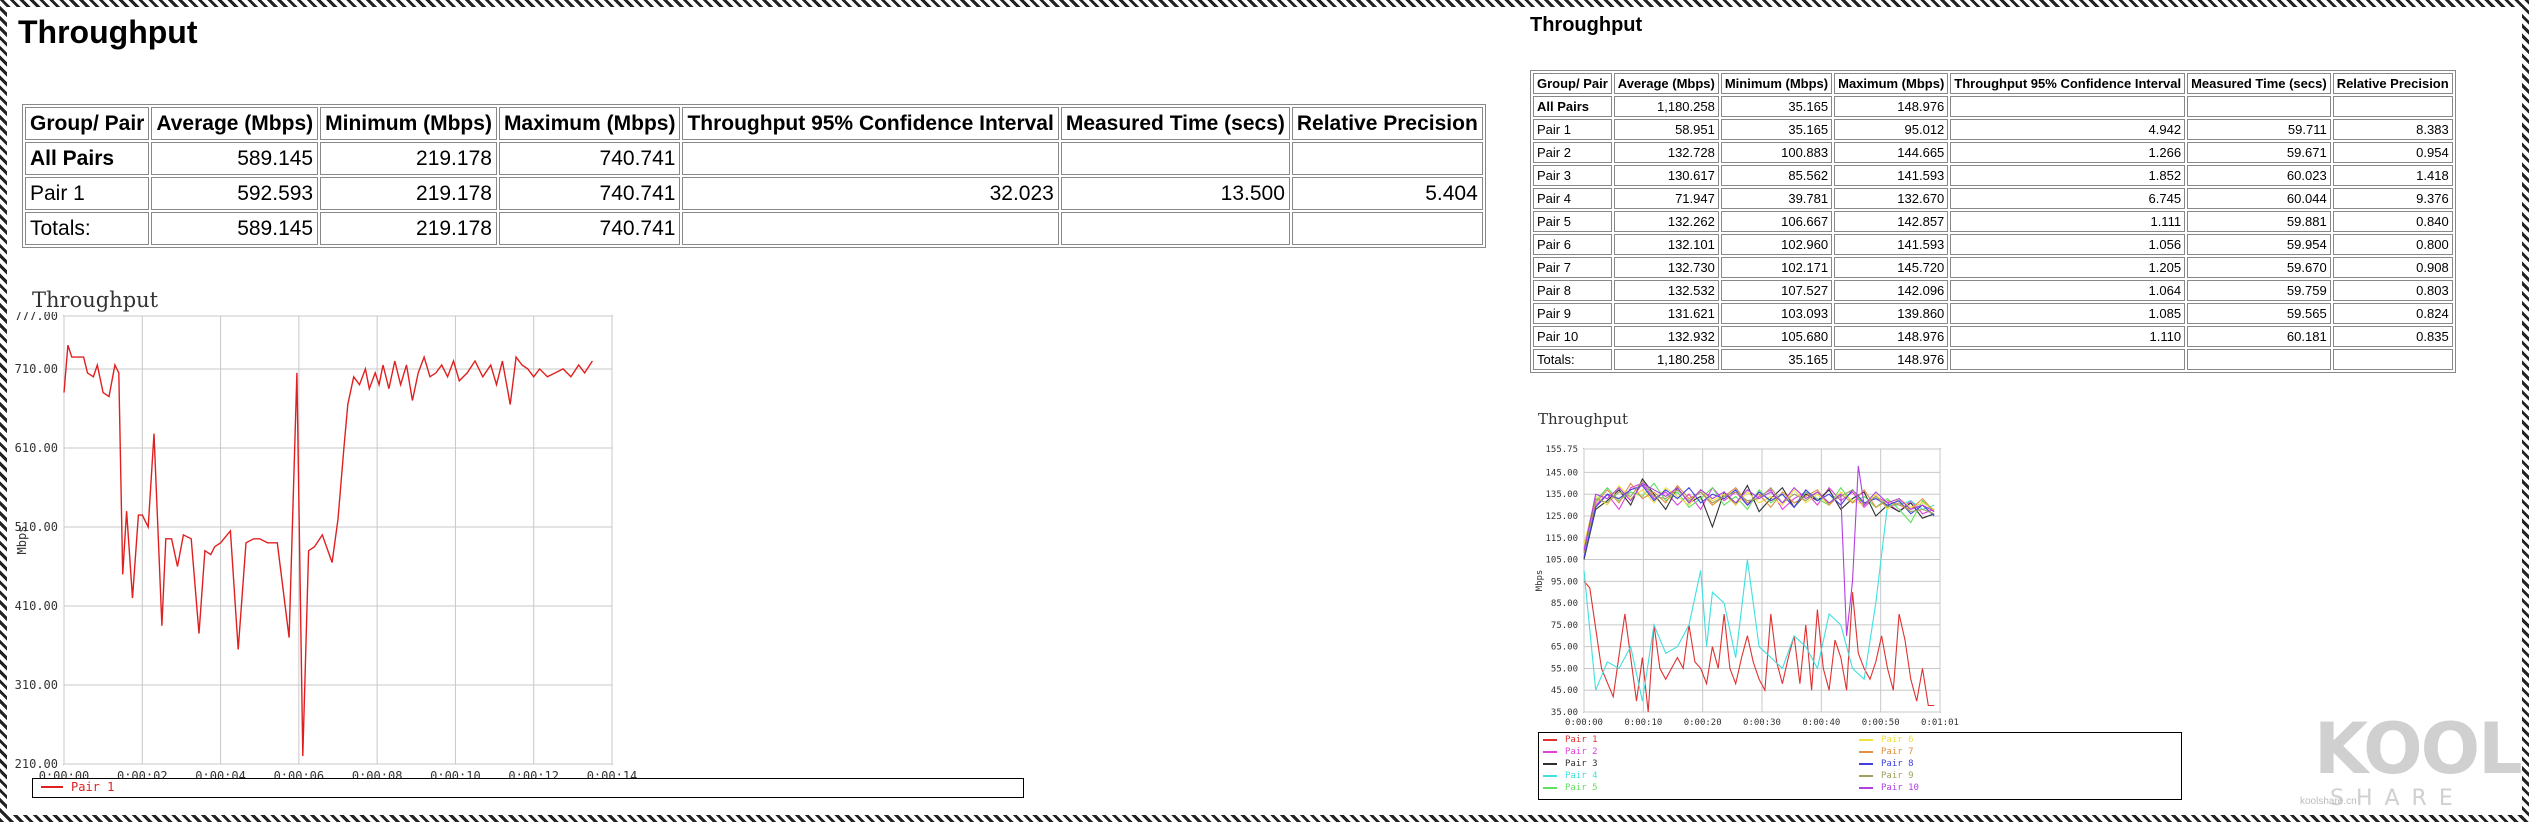 This screenshot has height=822, width=2529. What do you see at coordinates (1561, 539) in the screenshot?
I see `y-tick-label: 115.00` at bounding box center [1561, 539].